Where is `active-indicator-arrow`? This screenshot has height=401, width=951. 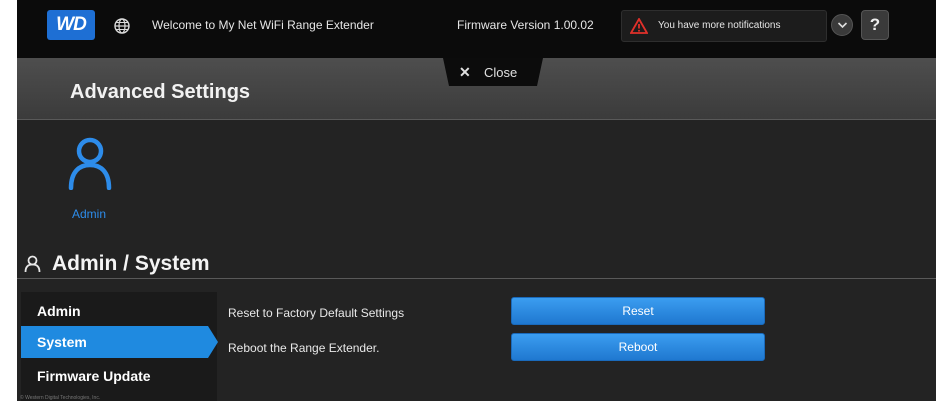 active-indicator-arrow is located at coordinates (213, 342).